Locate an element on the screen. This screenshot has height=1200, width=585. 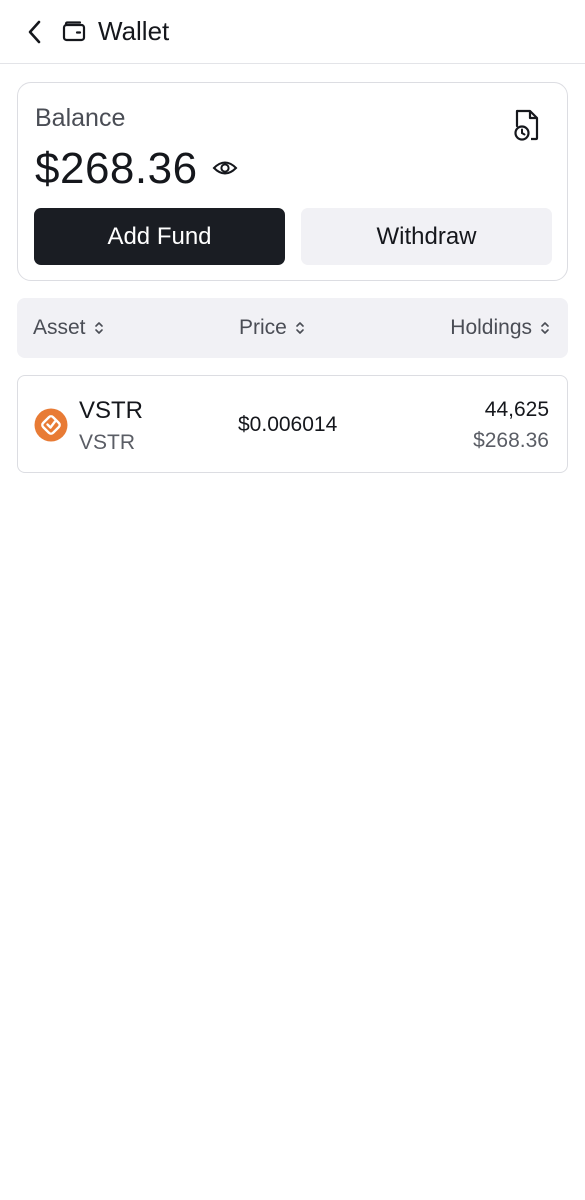
statement-button is located at coordinates (527, 125).